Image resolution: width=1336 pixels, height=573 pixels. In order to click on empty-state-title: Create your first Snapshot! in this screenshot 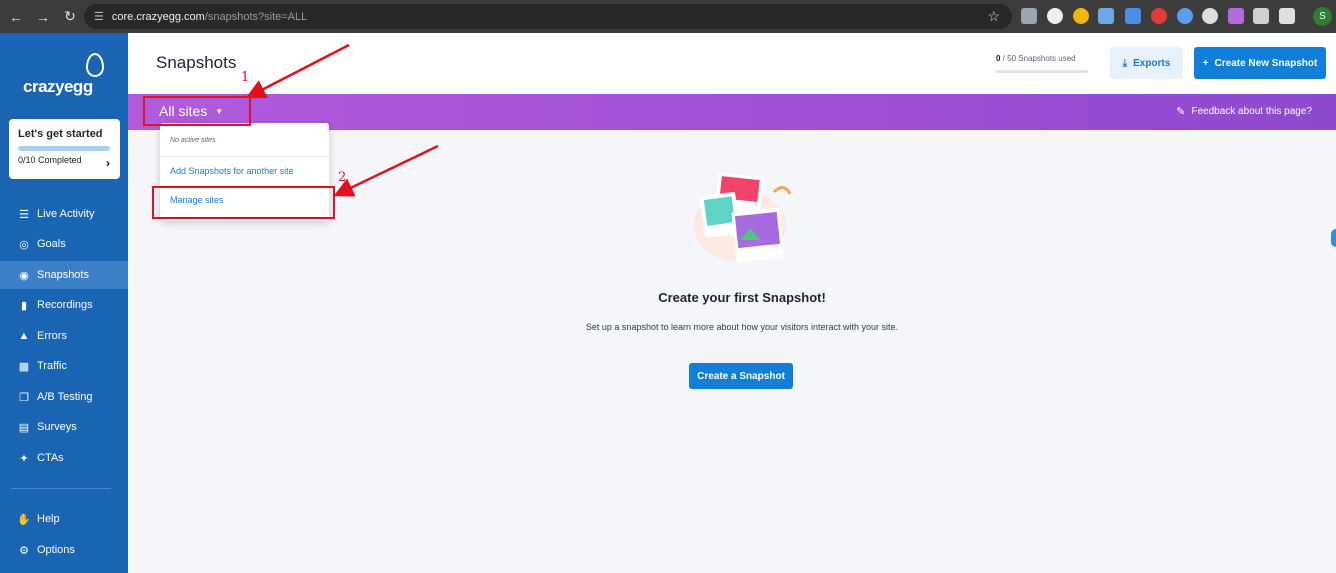, I will do `click(742, 297)`.